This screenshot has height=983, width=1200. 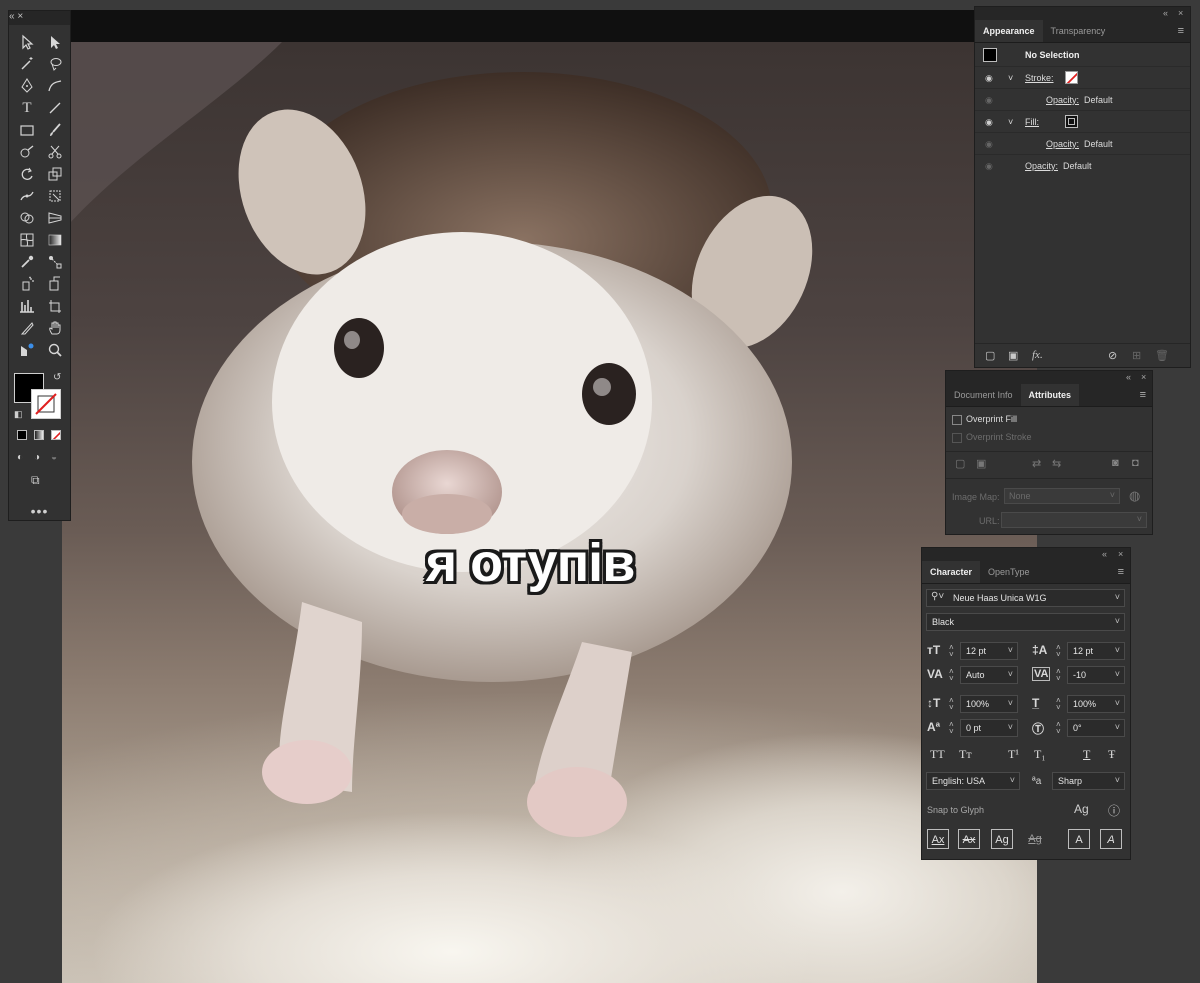 What do you see at coordinates (937, 754) in the screenshot?
I see `all-caps-button: TT` at bounding box center [937, 754].